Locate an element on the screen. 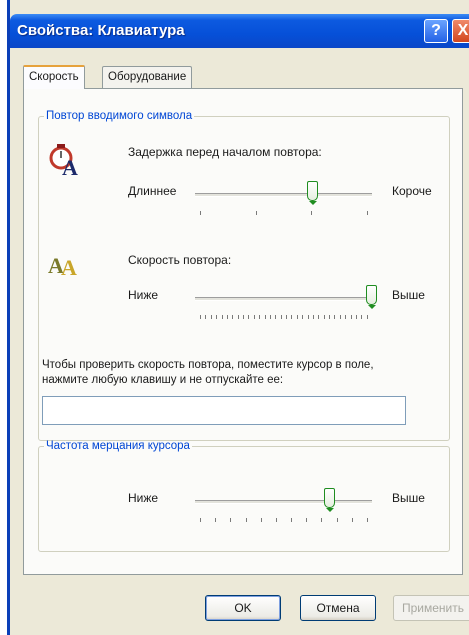 The width and height of the screenshot is (469, 635). apply-button: Применить is located at coordinates (431, 608).